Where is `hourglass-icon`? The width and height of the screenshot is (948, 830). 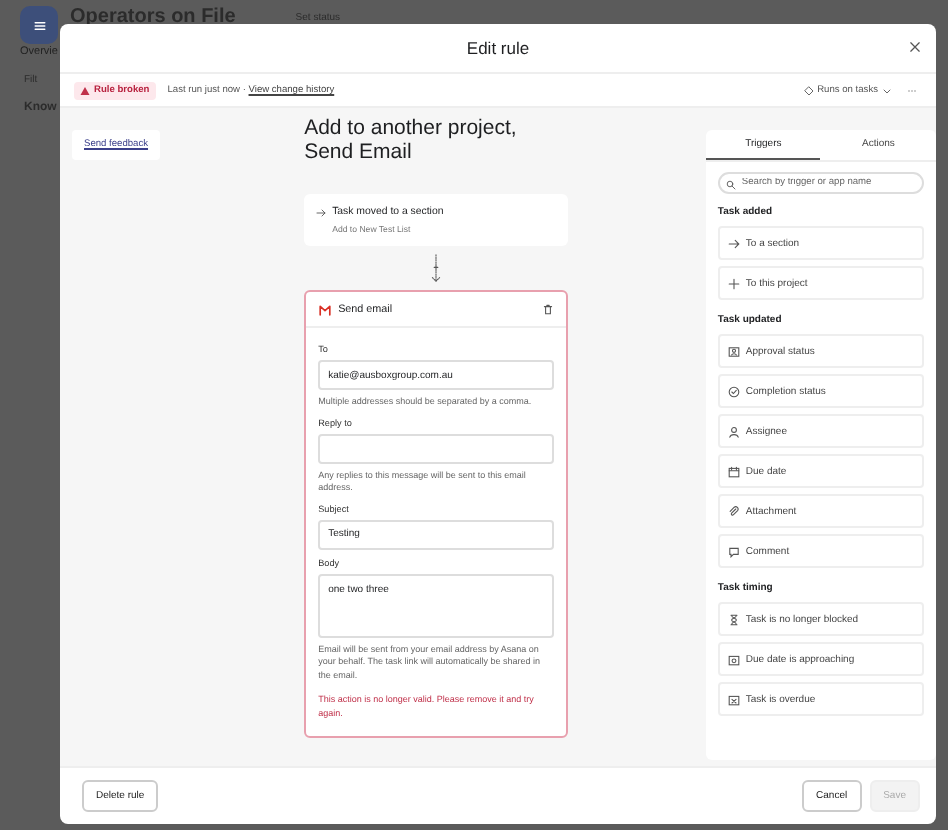 hourglass-icon is located at coordinates (733, 619).